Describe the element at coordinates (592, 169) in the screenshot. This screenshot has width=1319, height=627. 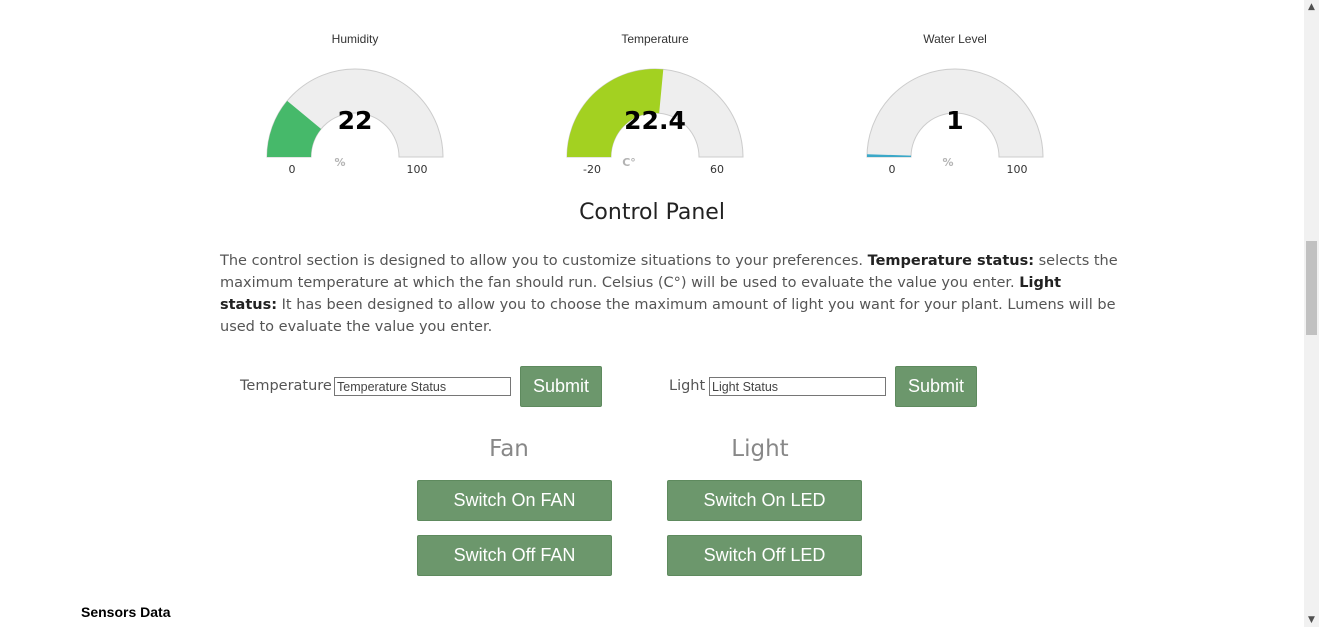
I see `gauge-min: -20` at that location.